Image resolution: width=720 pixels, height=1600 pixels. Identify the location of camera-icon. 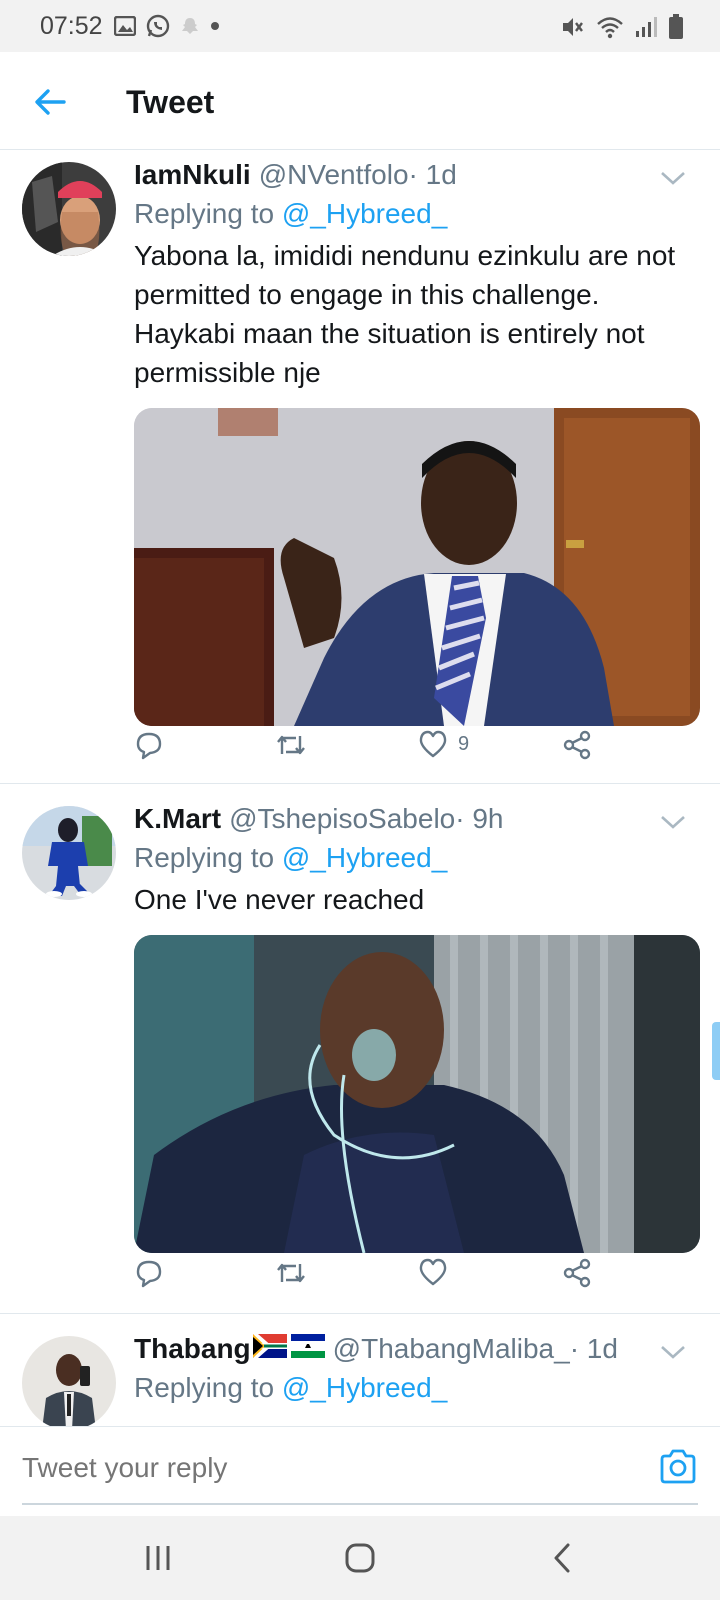
(678, 1466).